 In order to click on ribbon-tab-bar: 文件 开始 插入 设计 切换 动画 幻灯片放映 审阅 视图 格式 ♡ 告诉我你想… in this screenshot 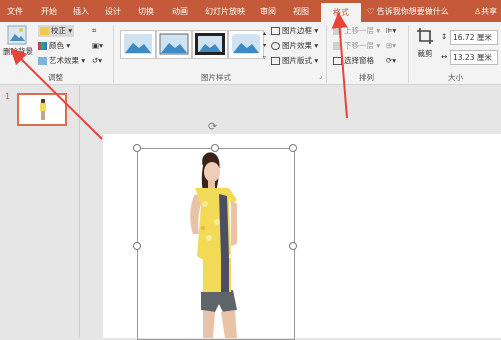, I will do `click(250, 11)`.